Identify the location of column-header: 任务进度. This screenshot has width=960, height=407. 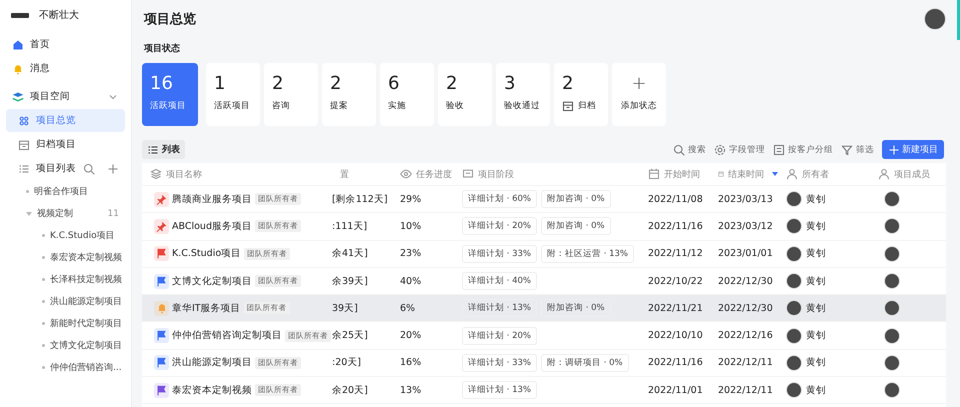
(423, 174).